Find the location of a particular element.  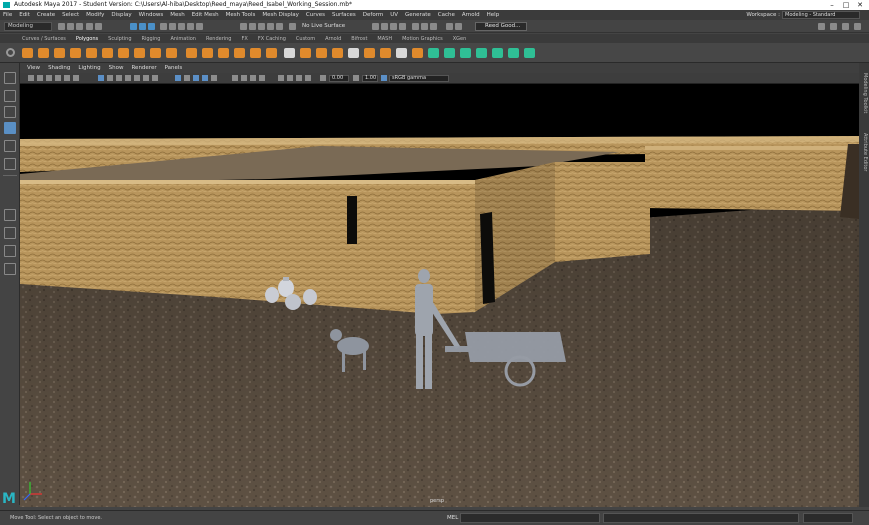

workspace-select: Modeling - Standard is located at coordinates (821, 15).